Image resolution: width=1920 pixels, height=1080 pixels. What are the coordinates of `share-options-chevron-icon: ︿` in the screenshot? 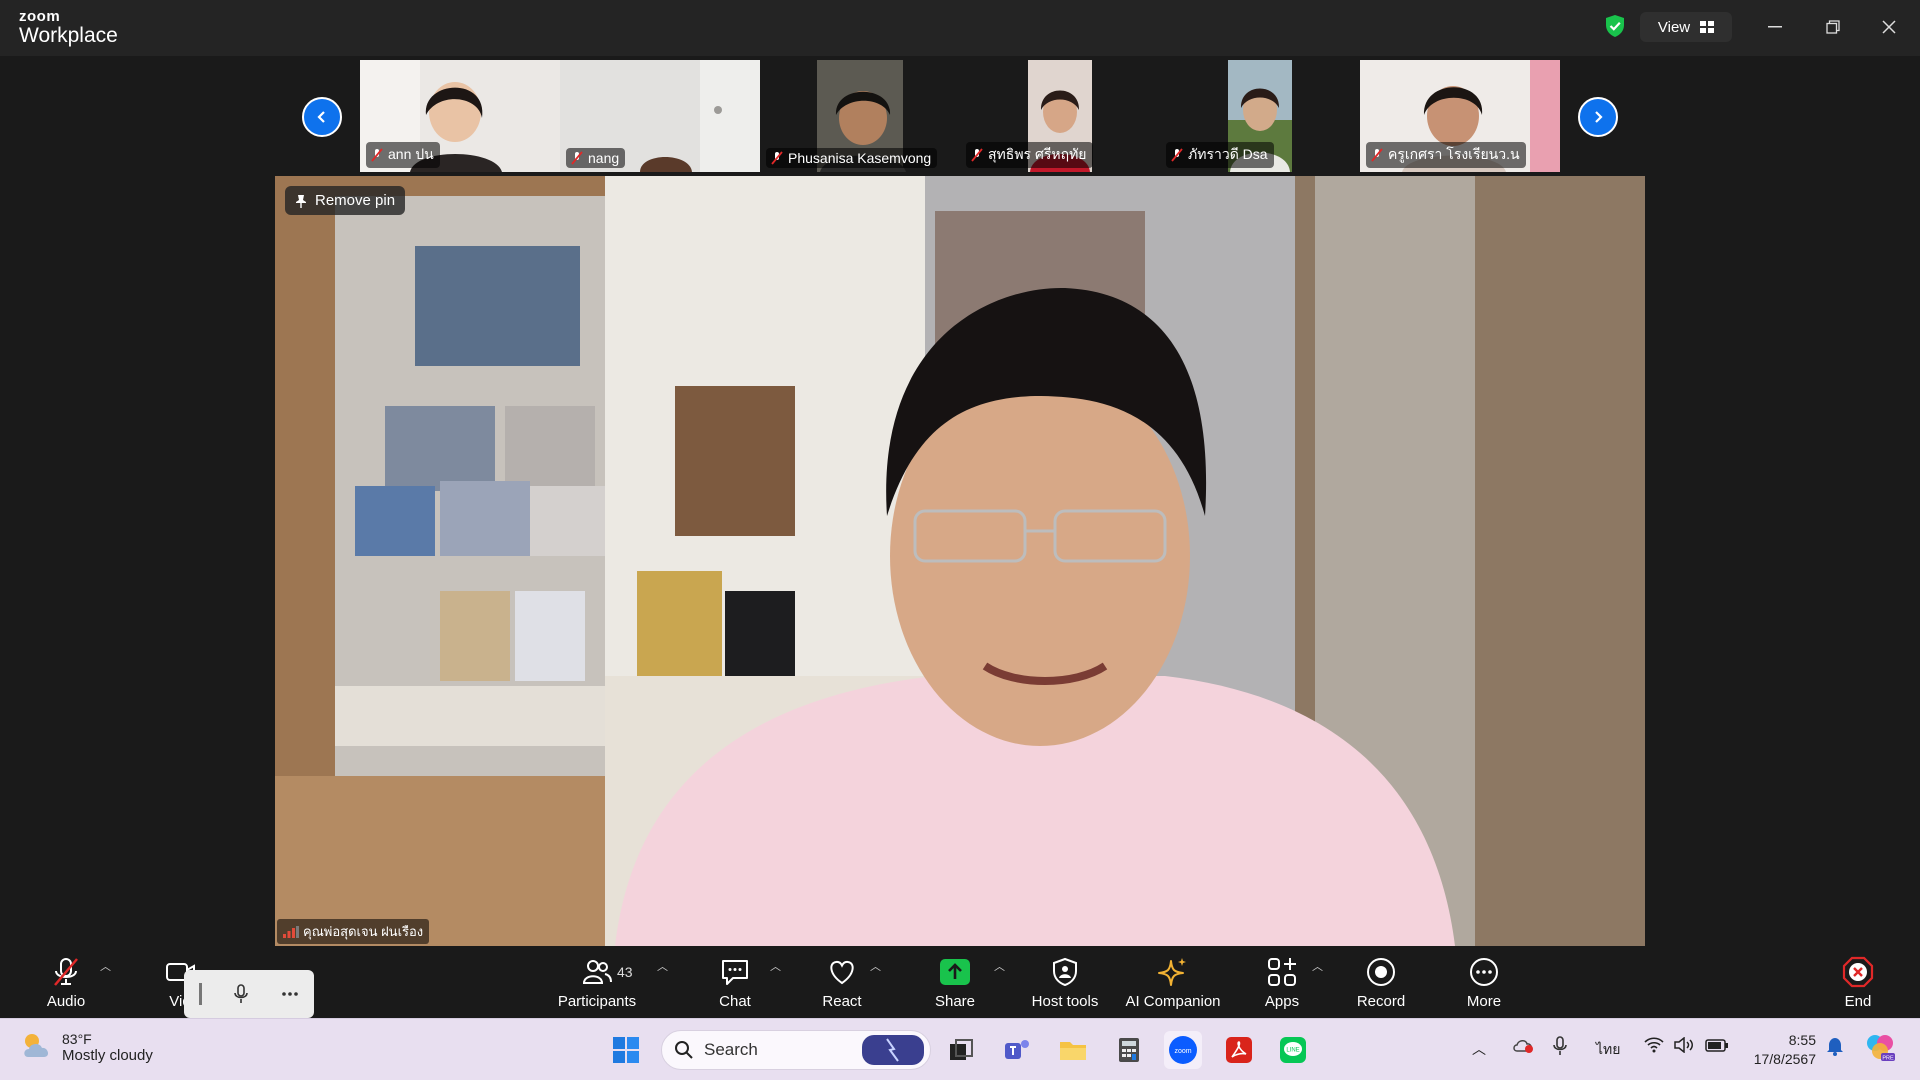 It's located at (999, 966).